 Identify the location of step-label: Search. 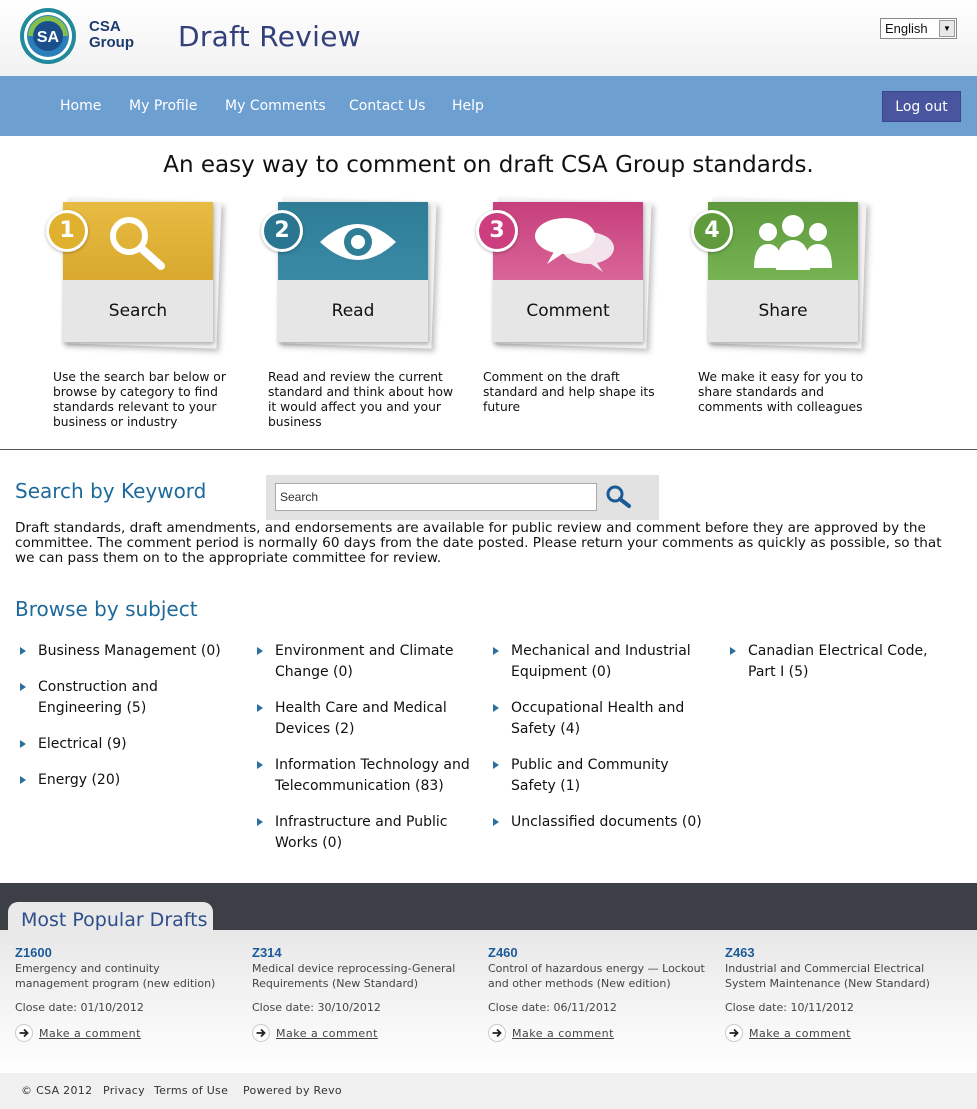
(138, 311).